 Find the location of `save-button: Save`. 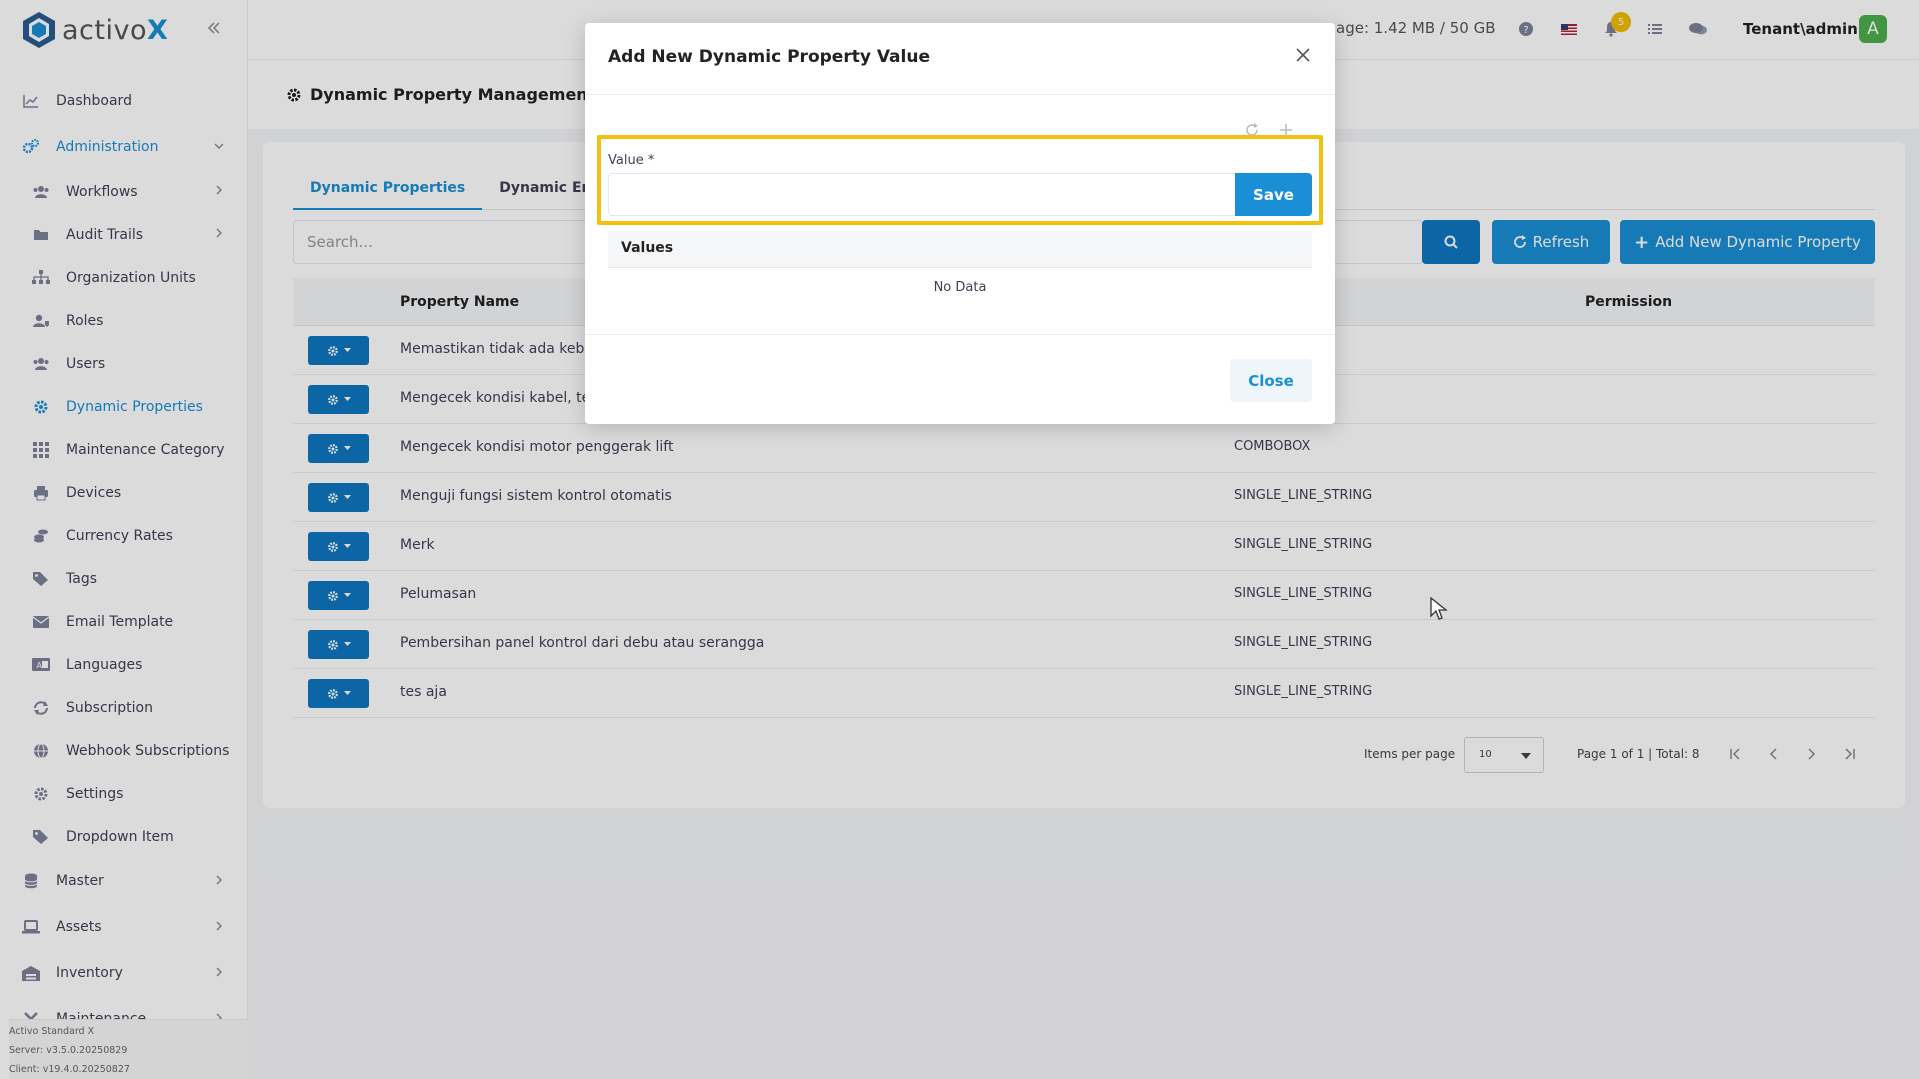

save-button: Save is located at coordinates (1273, 194).